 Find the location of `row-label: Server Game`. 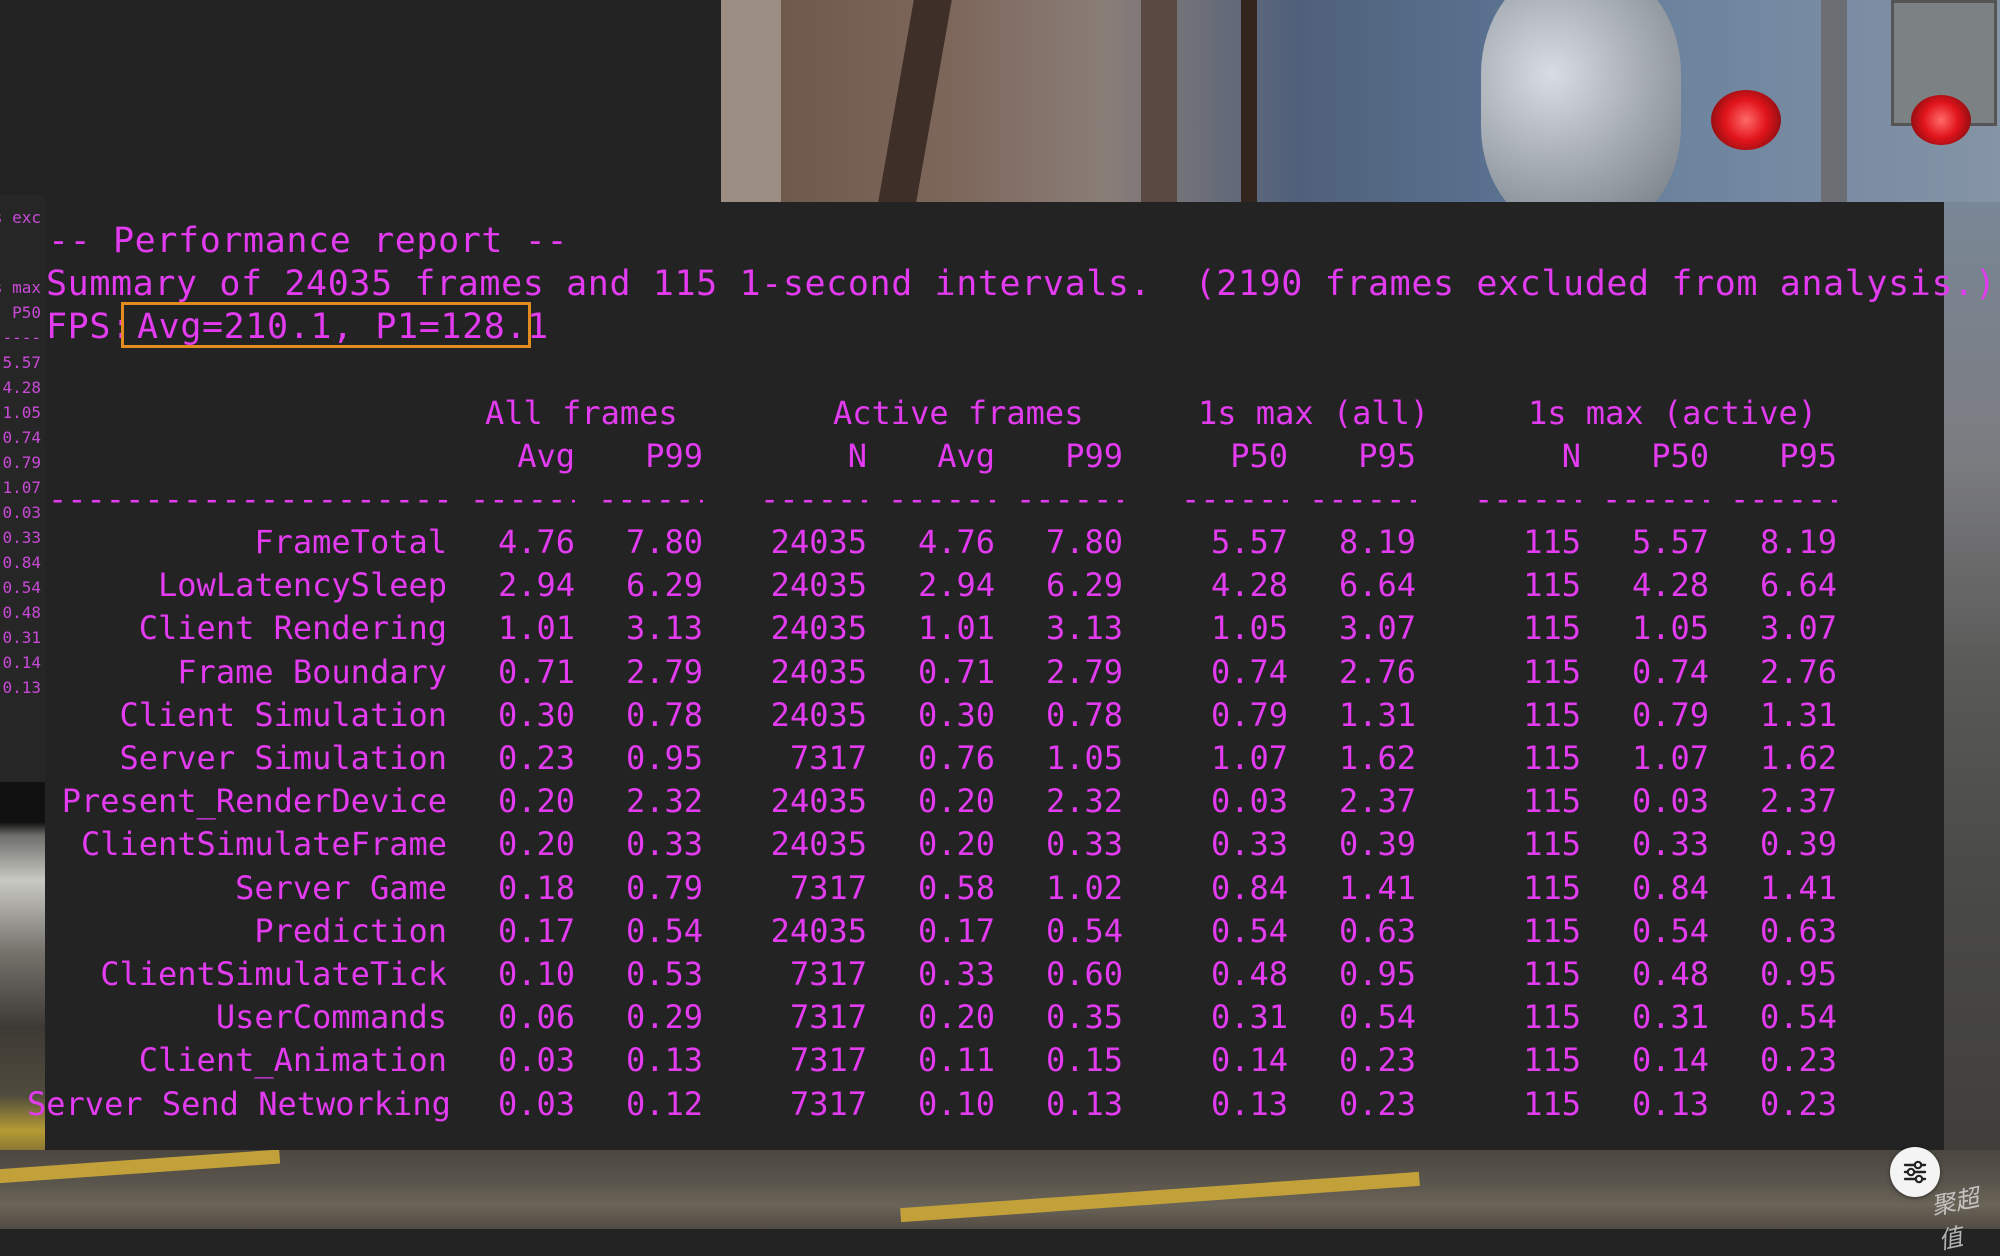

row-label: Server Game is located at coordinates (341, 887).